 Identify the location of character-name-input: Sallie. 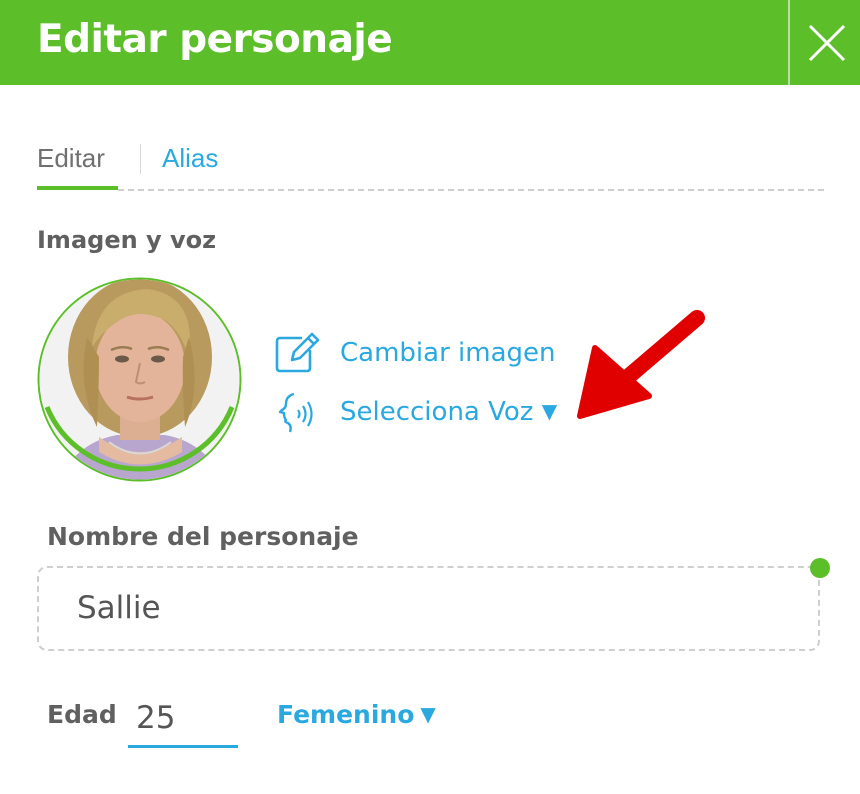
(428, 608).